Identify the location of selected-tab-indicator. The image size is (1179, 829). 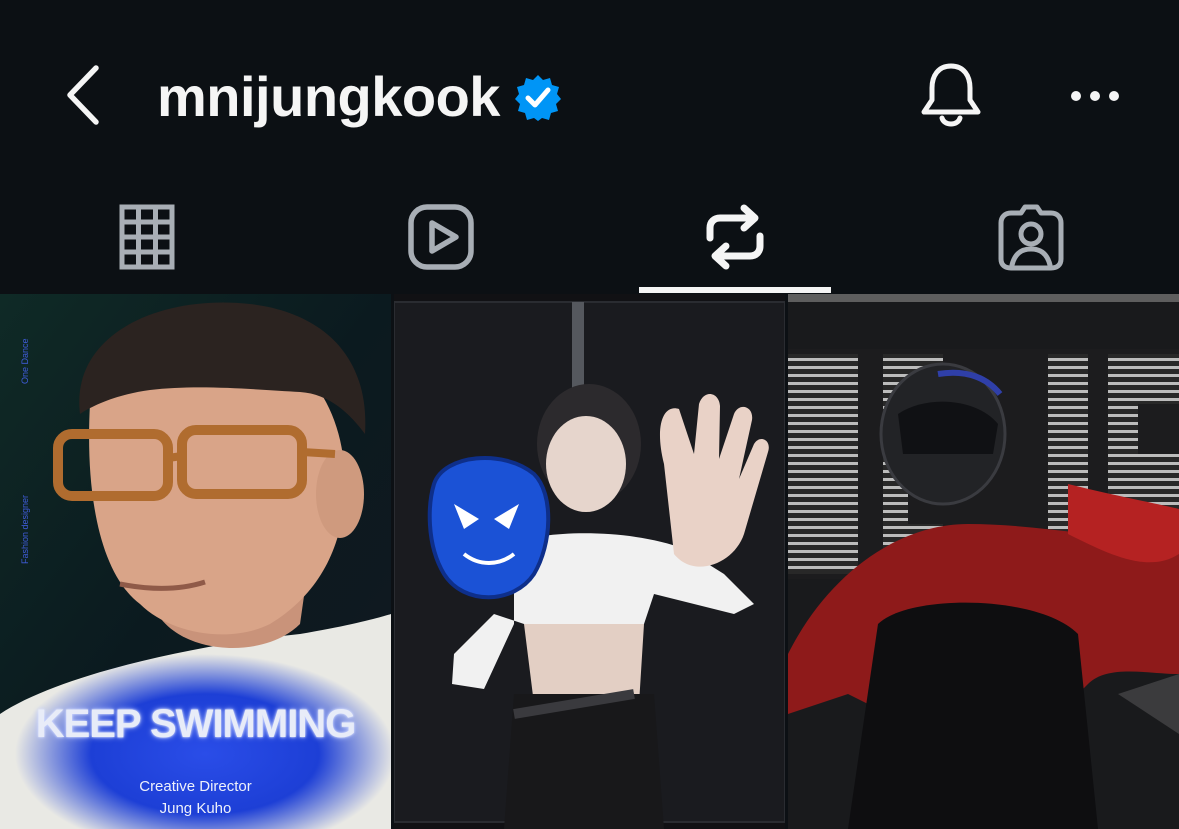
(735, 290).